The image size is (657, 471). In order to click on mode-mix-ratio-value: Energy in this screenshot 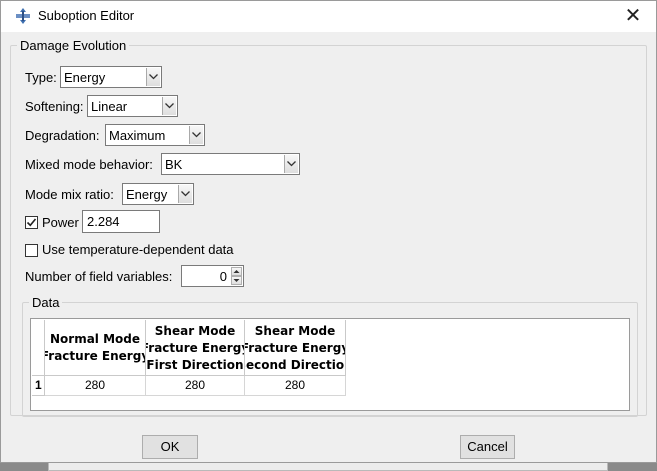, I will do `click(147, 194)`.